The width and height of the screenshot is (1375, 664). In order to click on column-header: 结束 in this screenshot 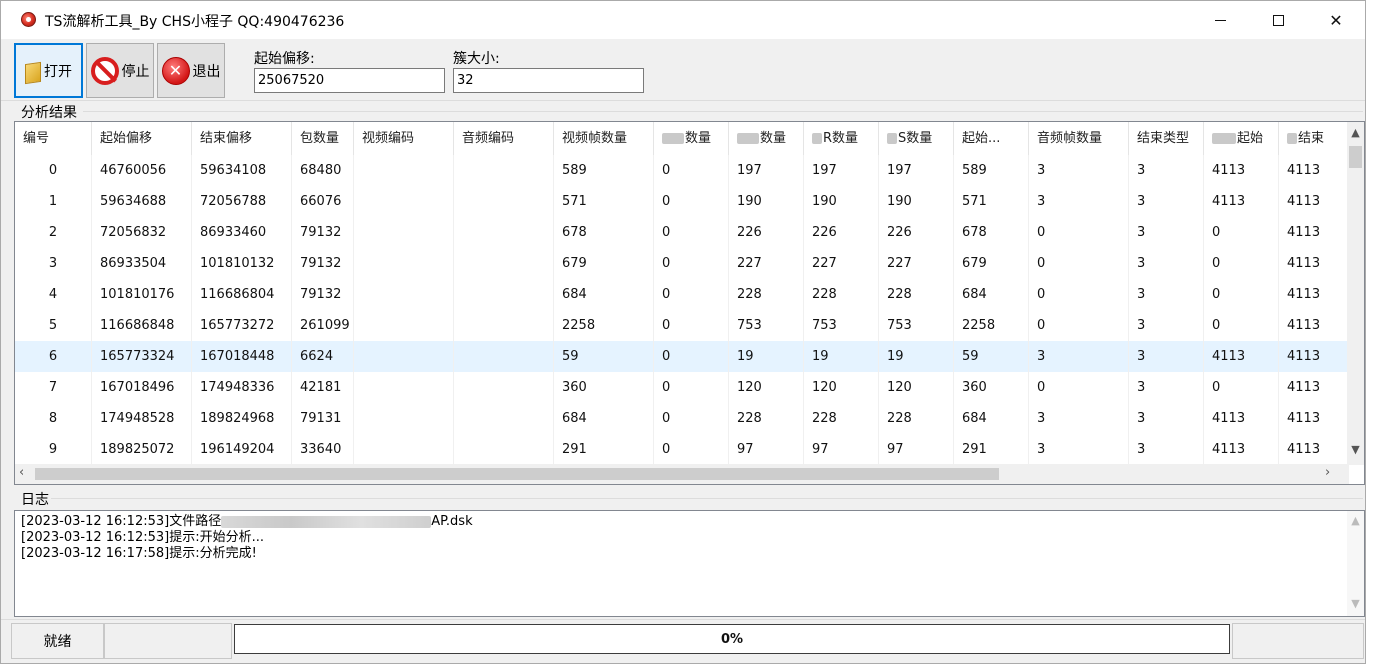, I will do `click(1316, 138)`.